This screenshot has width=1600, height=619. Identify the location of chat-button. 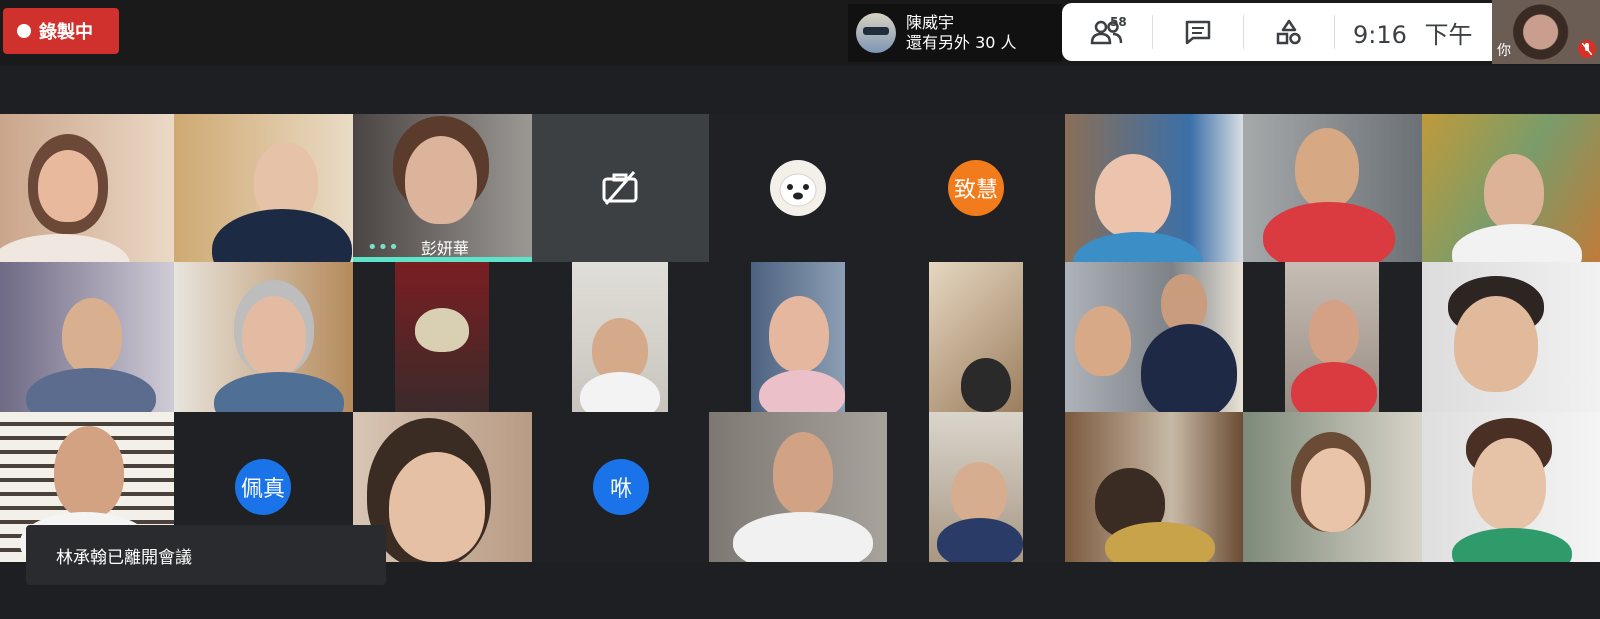
(1198, 32).